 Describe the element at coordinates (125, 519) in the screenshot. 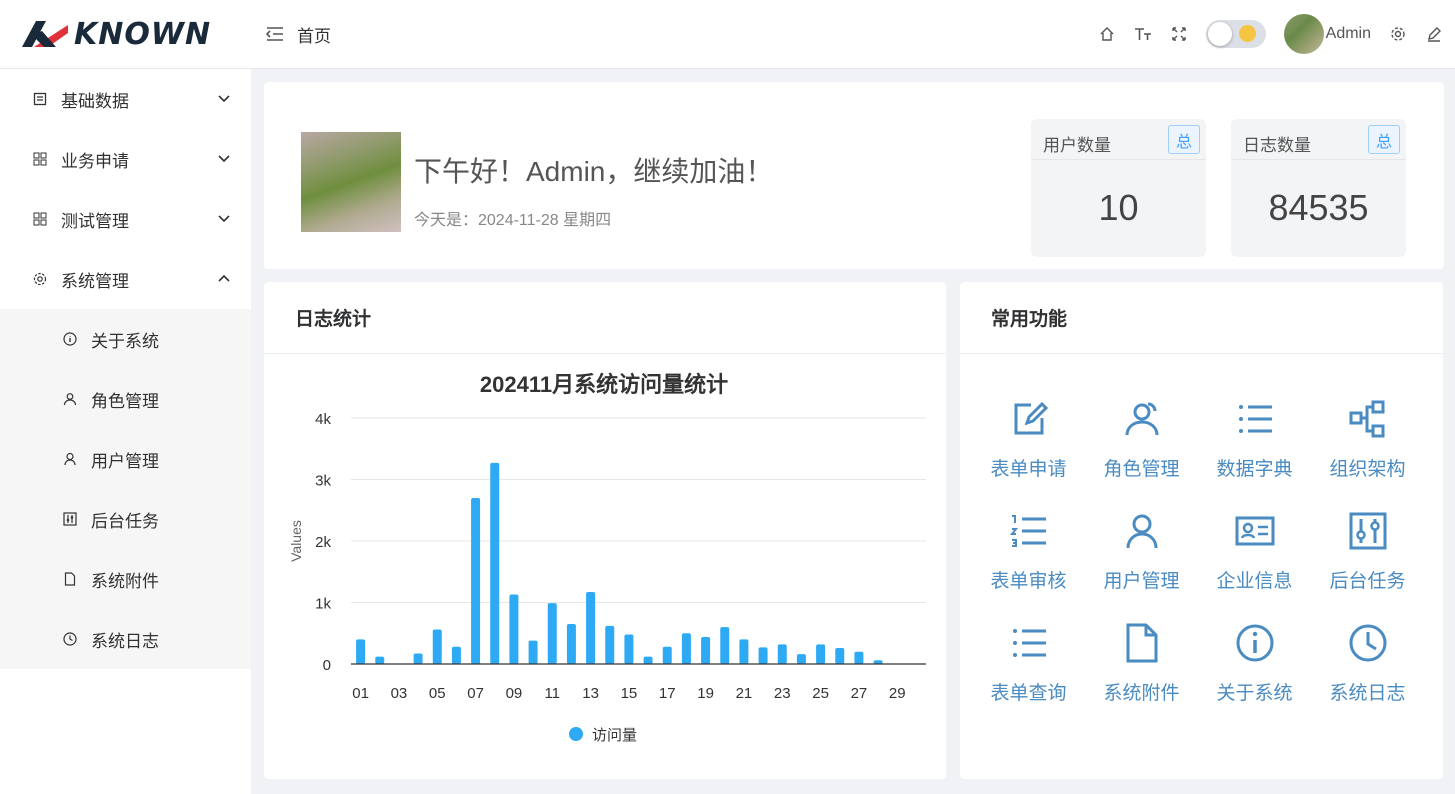

I see `sidebar-item-tasks: 后台任务` at that location.